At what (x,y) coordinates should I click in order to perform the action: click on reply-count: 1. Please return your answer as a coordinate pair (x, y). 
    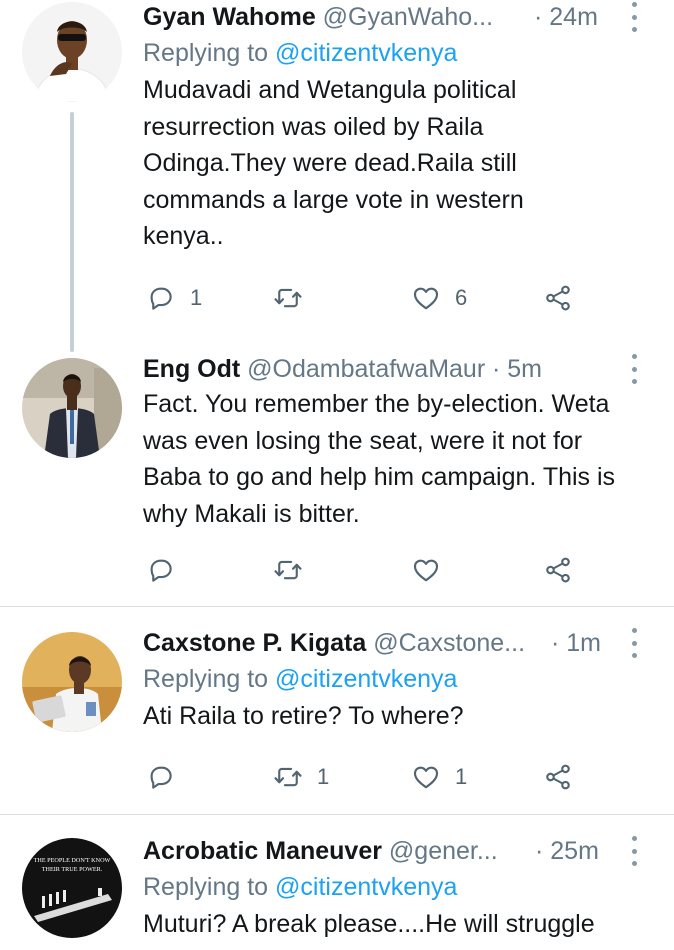
    Looking at the image, I should click on (196, 297).